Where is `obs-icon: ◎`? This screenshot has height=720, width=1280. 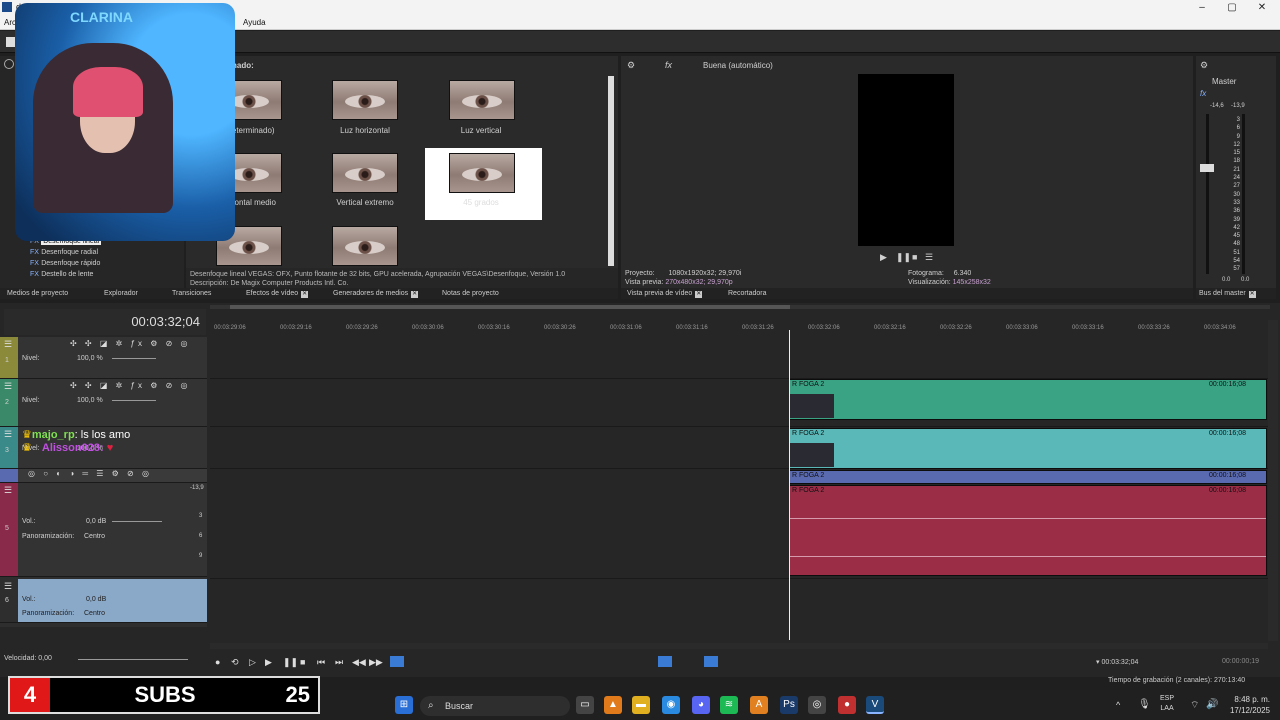
obs-icon: ◎ is located at coordinates (817, 705).